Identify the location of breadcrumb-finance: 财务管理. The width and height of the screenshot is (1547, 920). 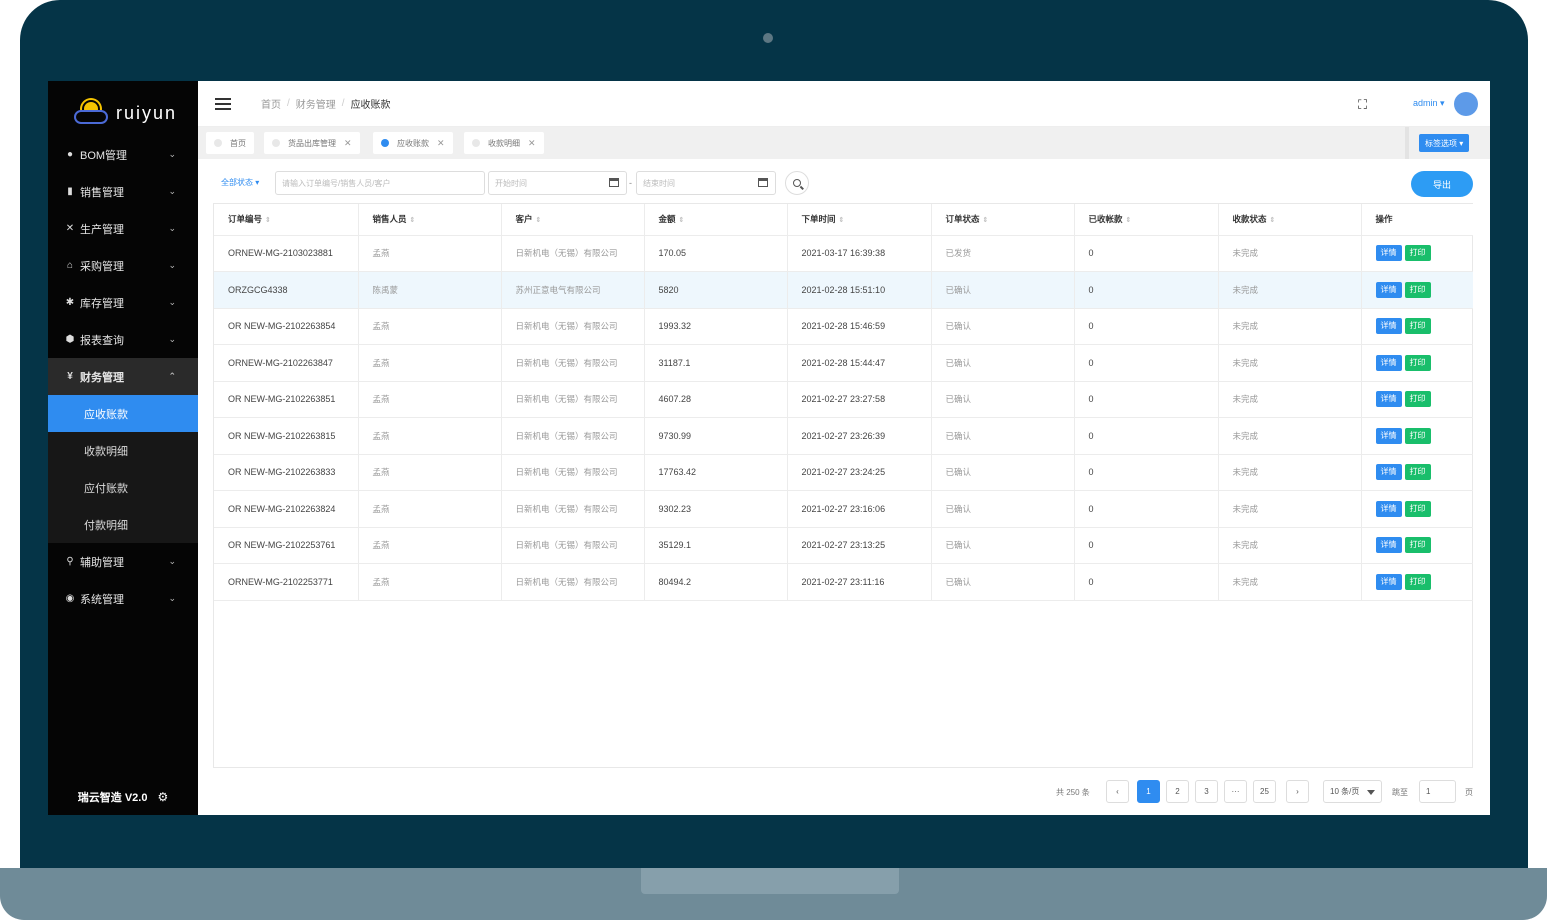
(316, 103).